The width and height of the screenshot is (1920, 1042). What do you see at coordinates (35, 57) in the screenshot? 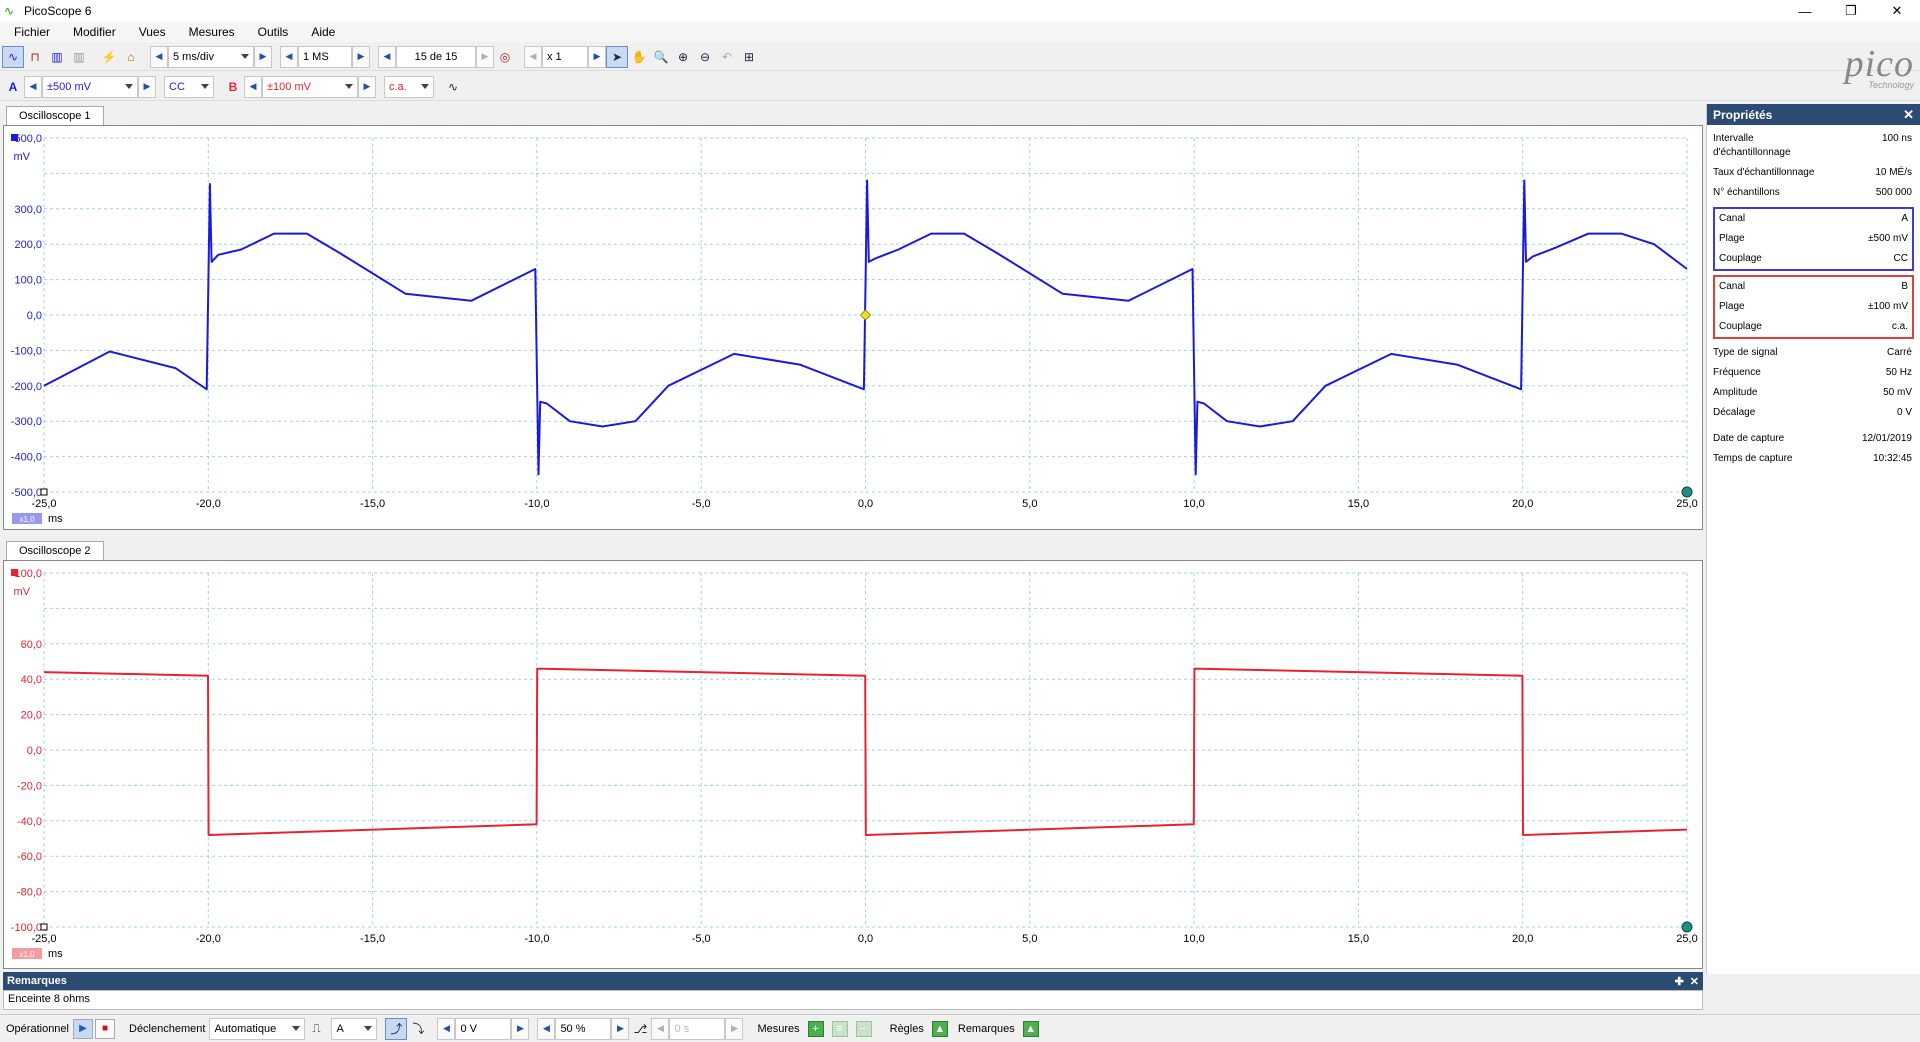
I see `persistence-mode-icon: ⊓` at bounding box center [35, 57].